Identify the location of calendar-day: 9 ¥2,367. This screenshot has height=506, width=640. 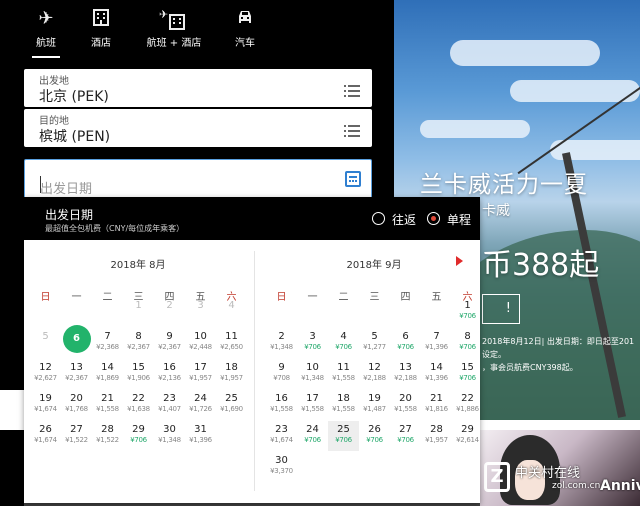
(169, 343).